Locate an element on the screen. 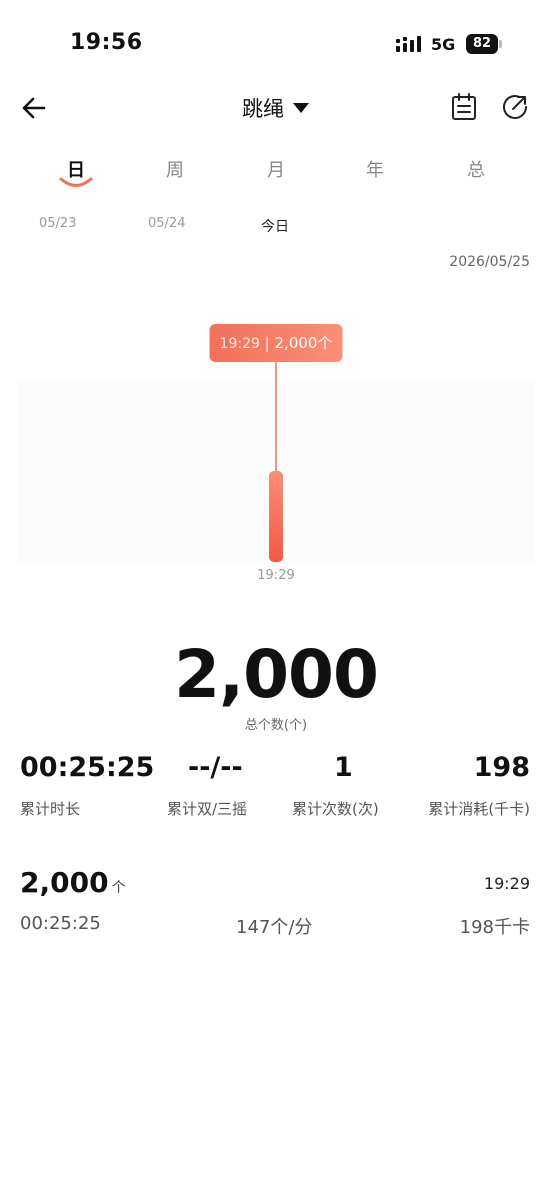 The height and width of the screenshot is (1200, 552). stat-duration-value: 00:25:25 is located at coordinates (87, 767).